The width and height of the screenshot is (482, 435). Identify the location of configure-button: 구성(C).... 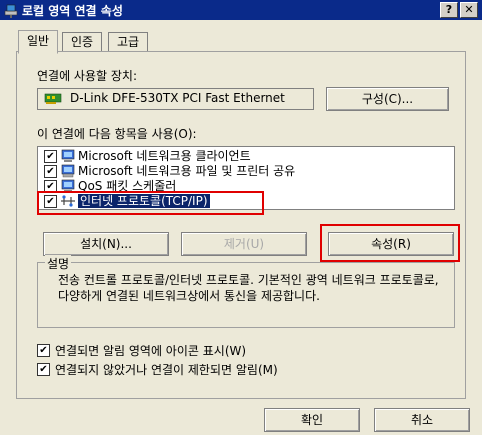
(387, 99).